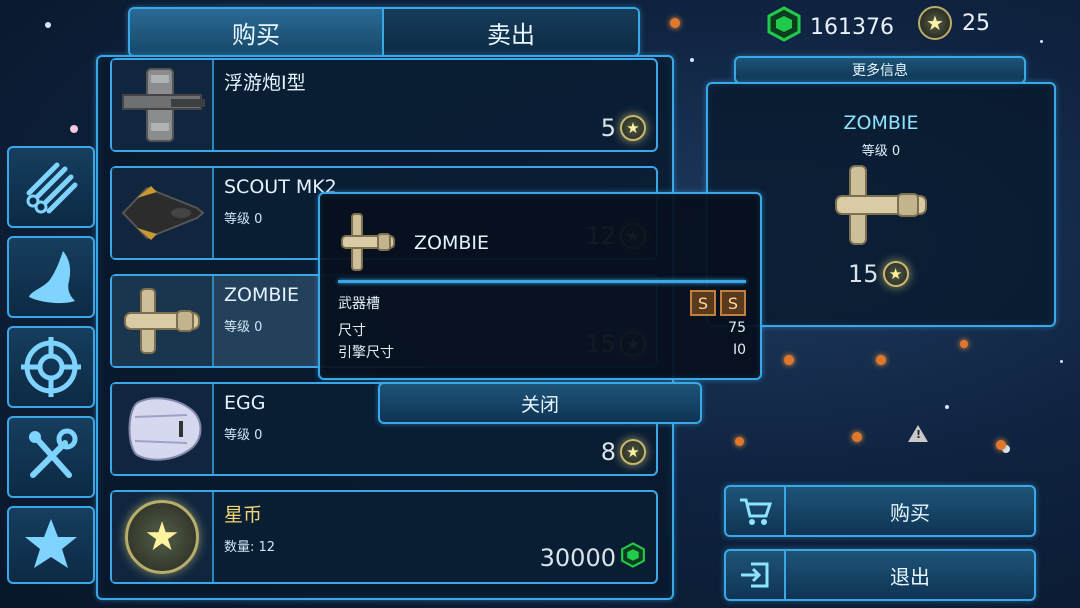 The image size is (1080, 608). I want to click on category-weapons-button, so click(51, 187).